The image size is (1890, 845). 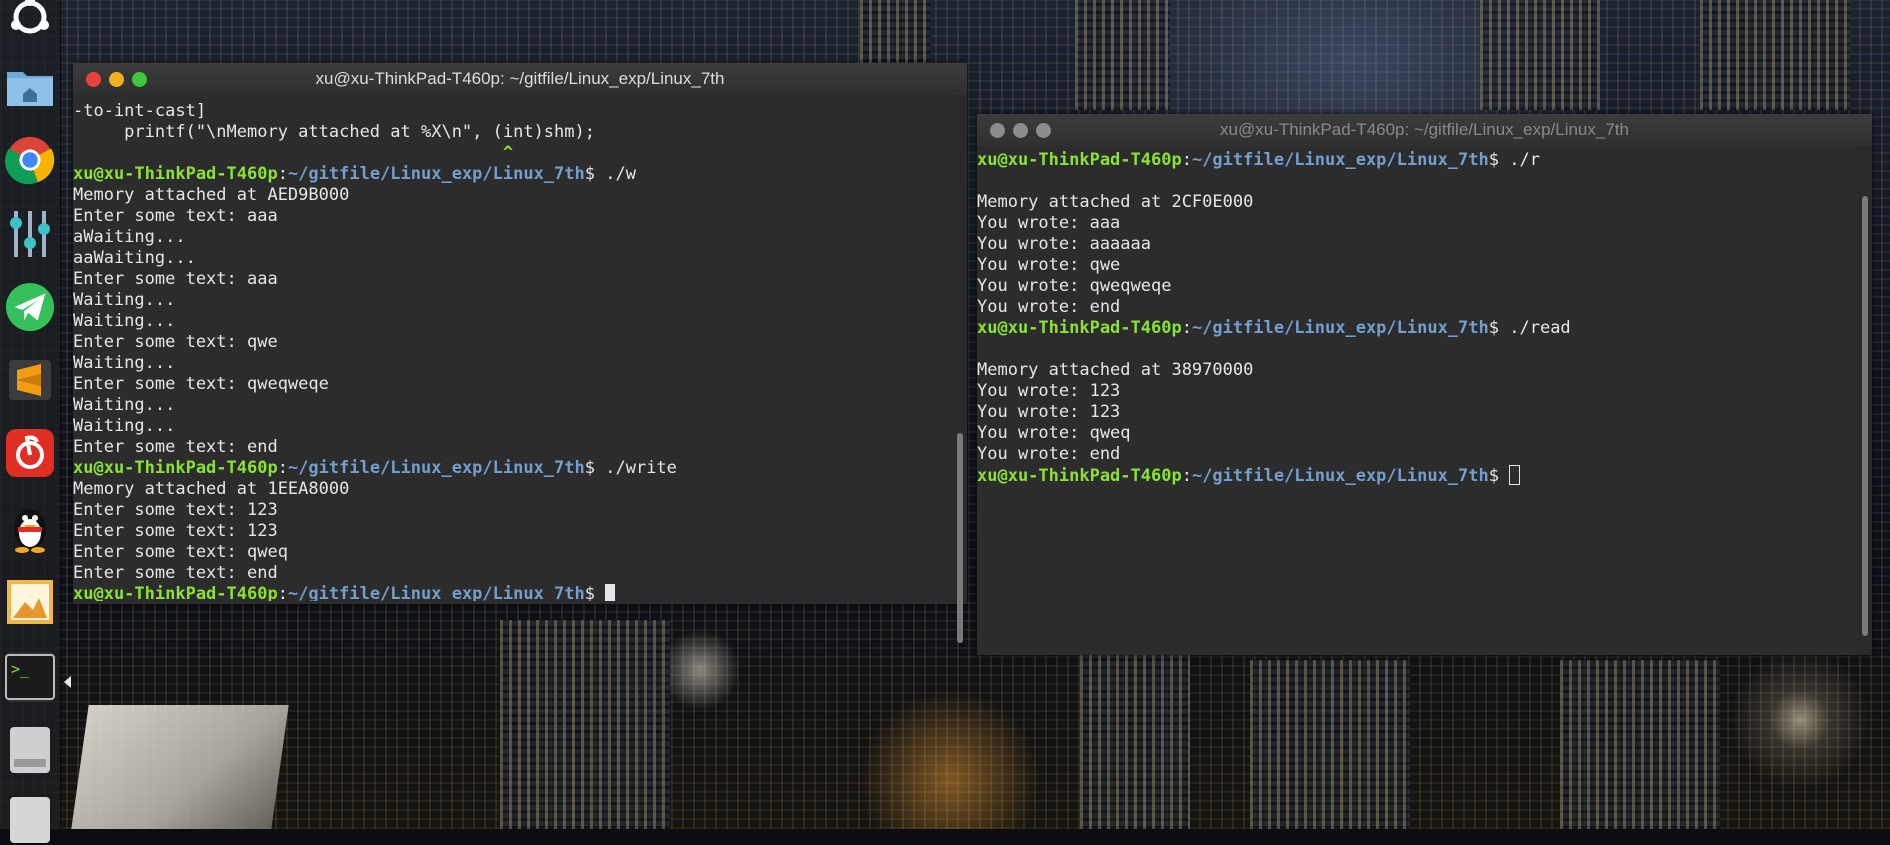 I want to click on output-line: Memory attached at 2CF0E000, so click(x=1115, y=202).